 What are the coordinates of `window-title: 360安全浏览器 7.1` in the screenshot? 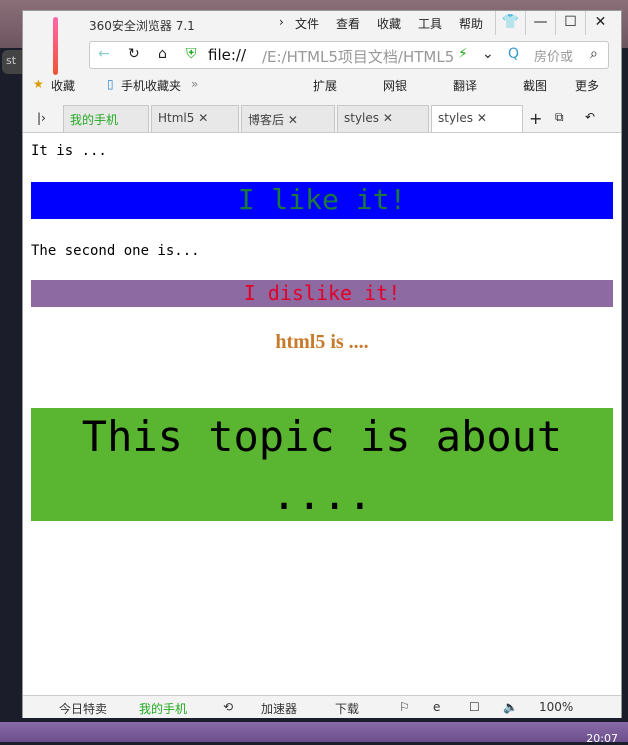 It's located at (142, 26).